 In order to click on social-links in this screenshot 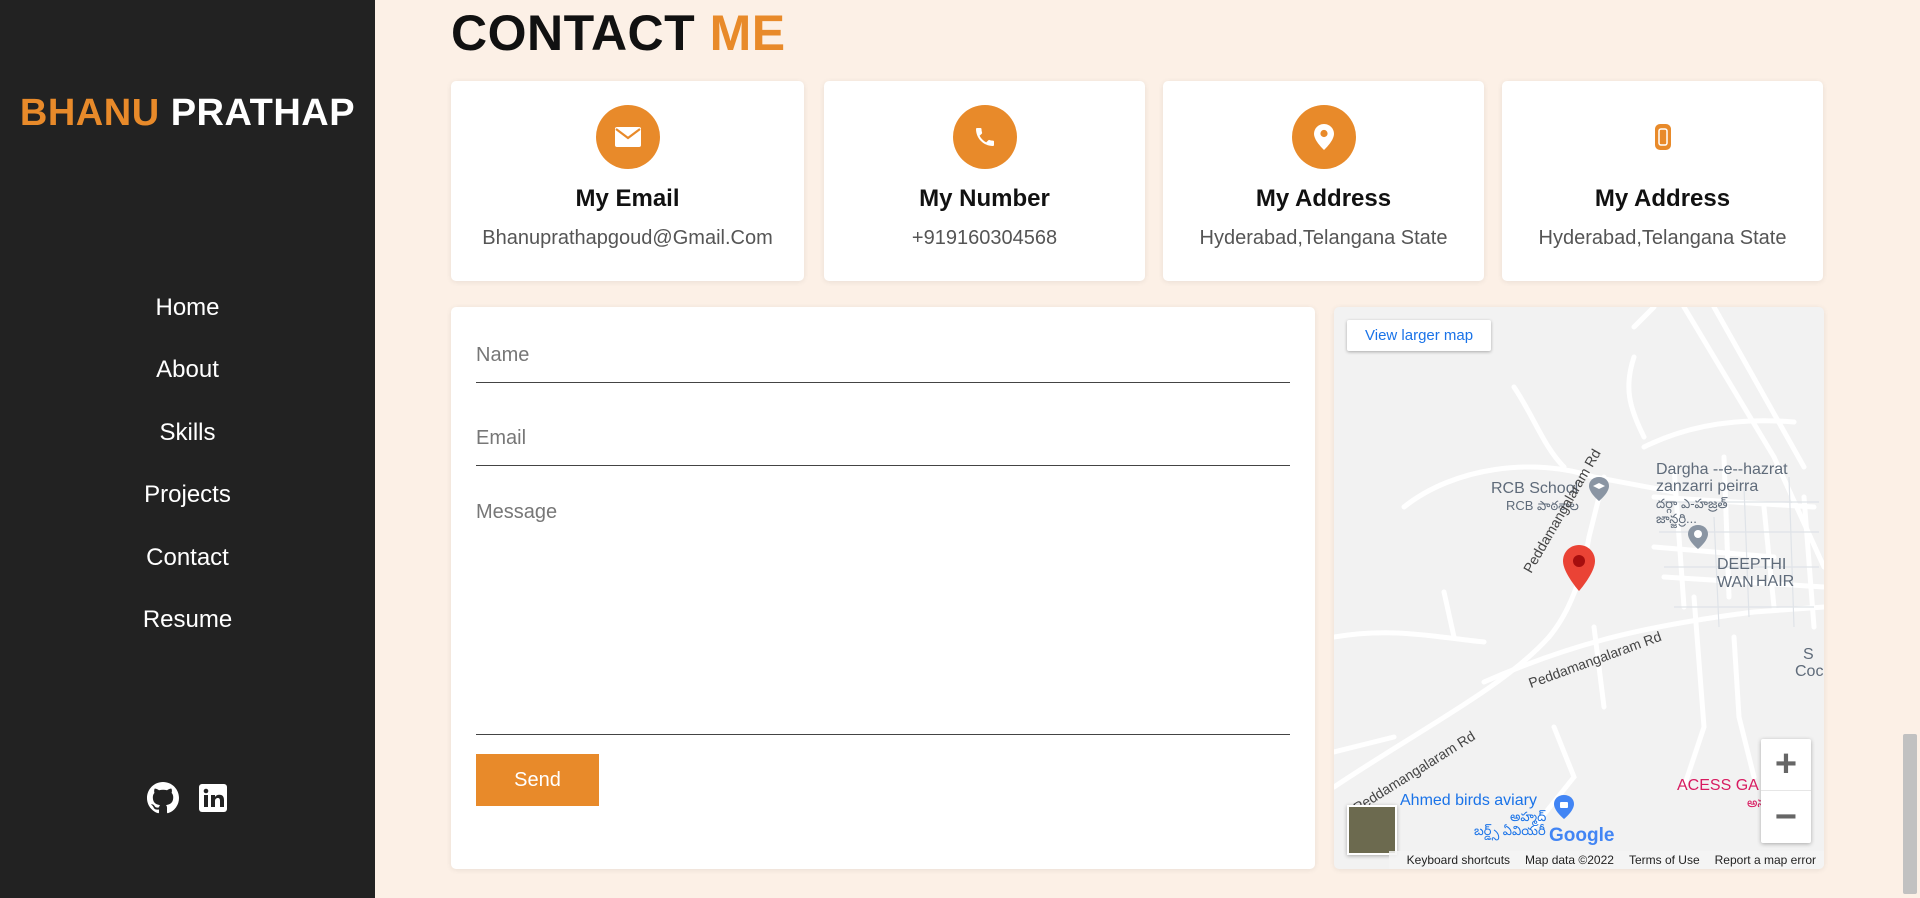, I will do `click(187, 798)`.